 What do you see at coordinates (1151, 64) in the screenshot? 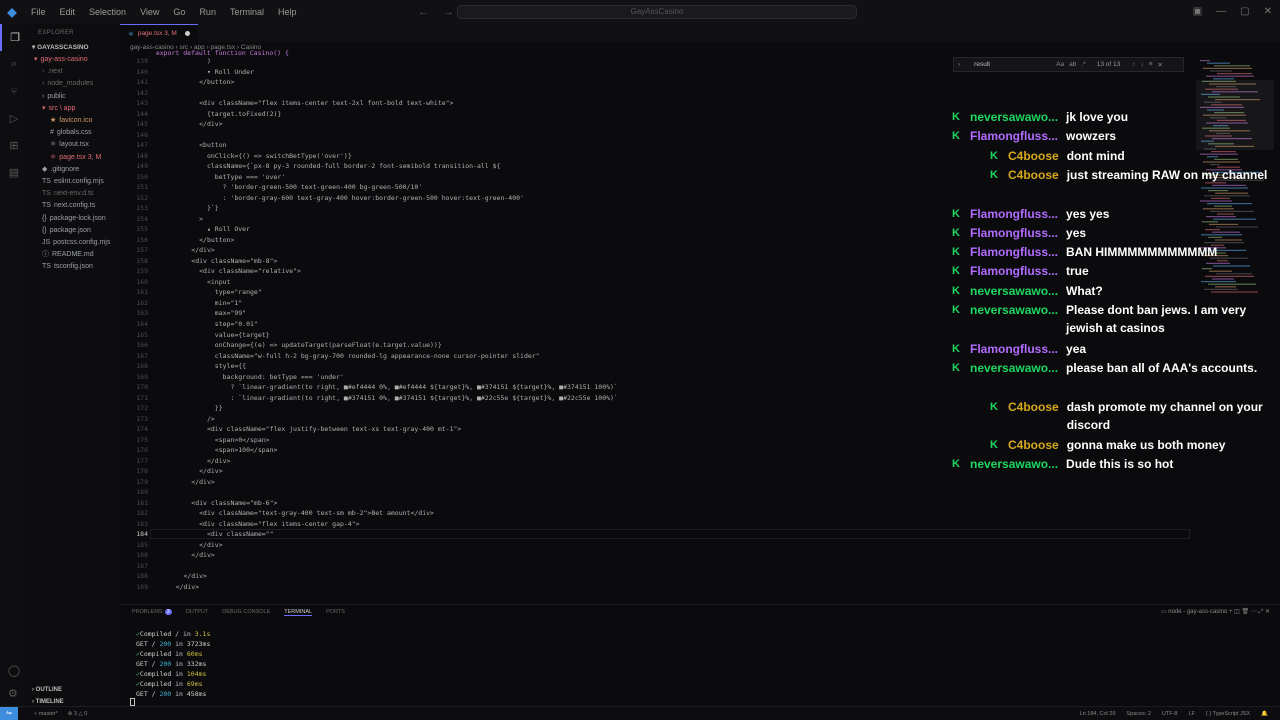
I see `find-in-selection-icon: ≡` at bounding box center [1151, 64].